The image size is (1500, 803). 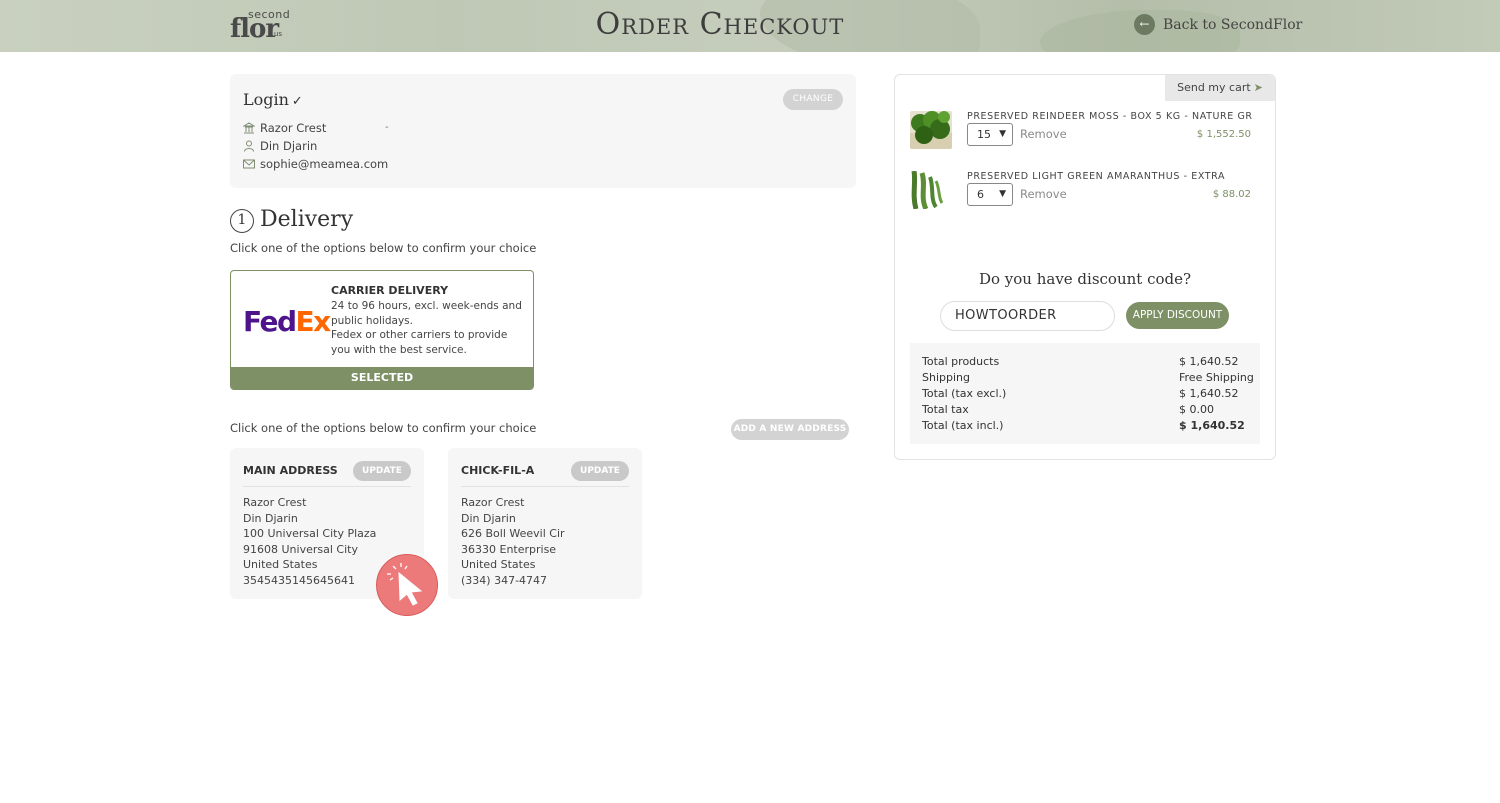 What do you see at coordinates (1085, 279) in the screenshot?
I see `discount-question: Do you have discount code?` at bounding box center [1085, 279].